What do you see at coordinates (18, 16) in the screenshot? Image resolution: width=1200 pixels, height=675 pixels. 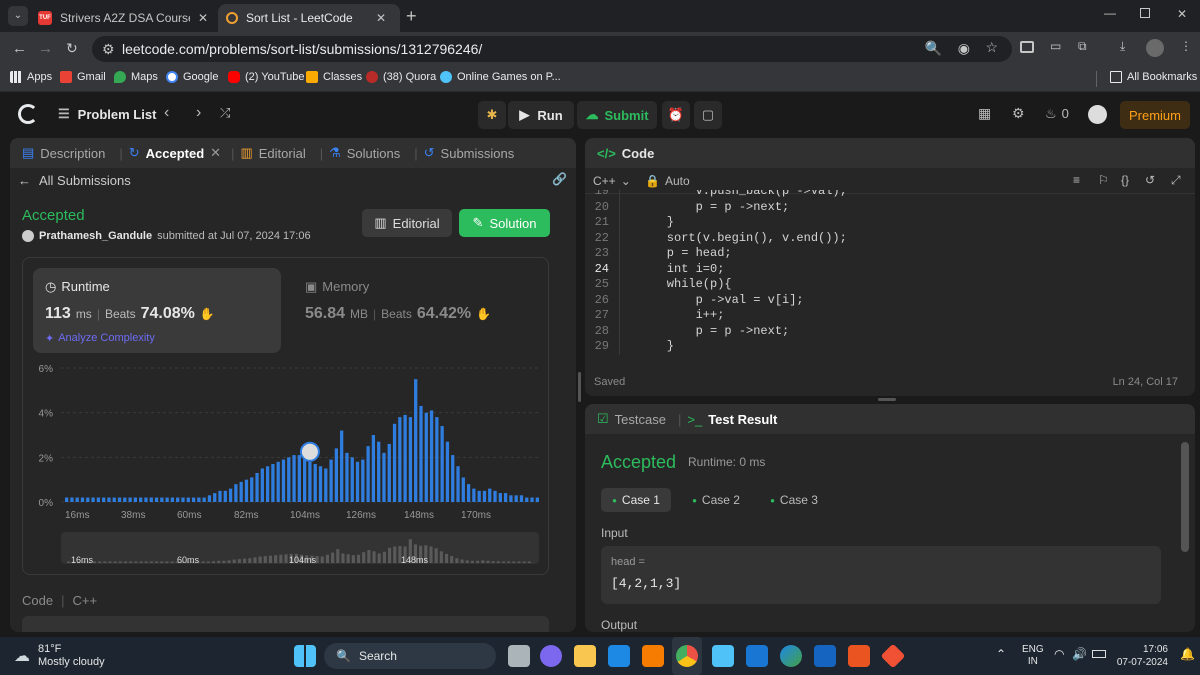 I see `tab-search-button: ⌄` at bounding box center [18, 16].